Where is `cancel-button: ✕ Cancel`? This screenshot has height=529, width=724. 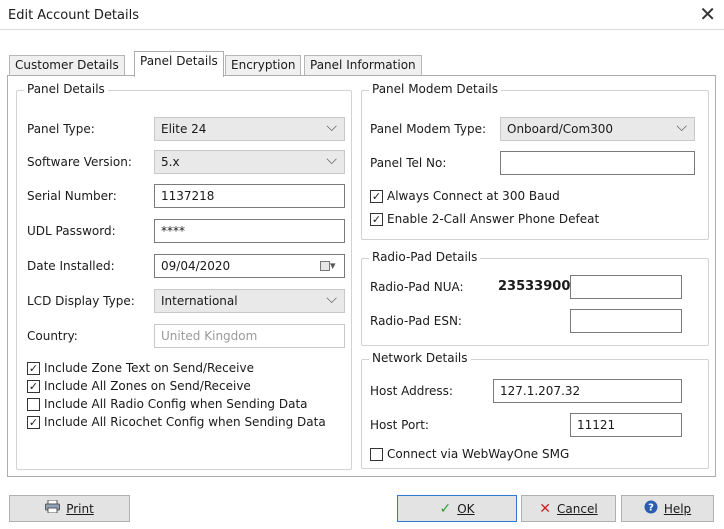
cancel-button: ✕ Cancel is located at coordinates (568, 508).